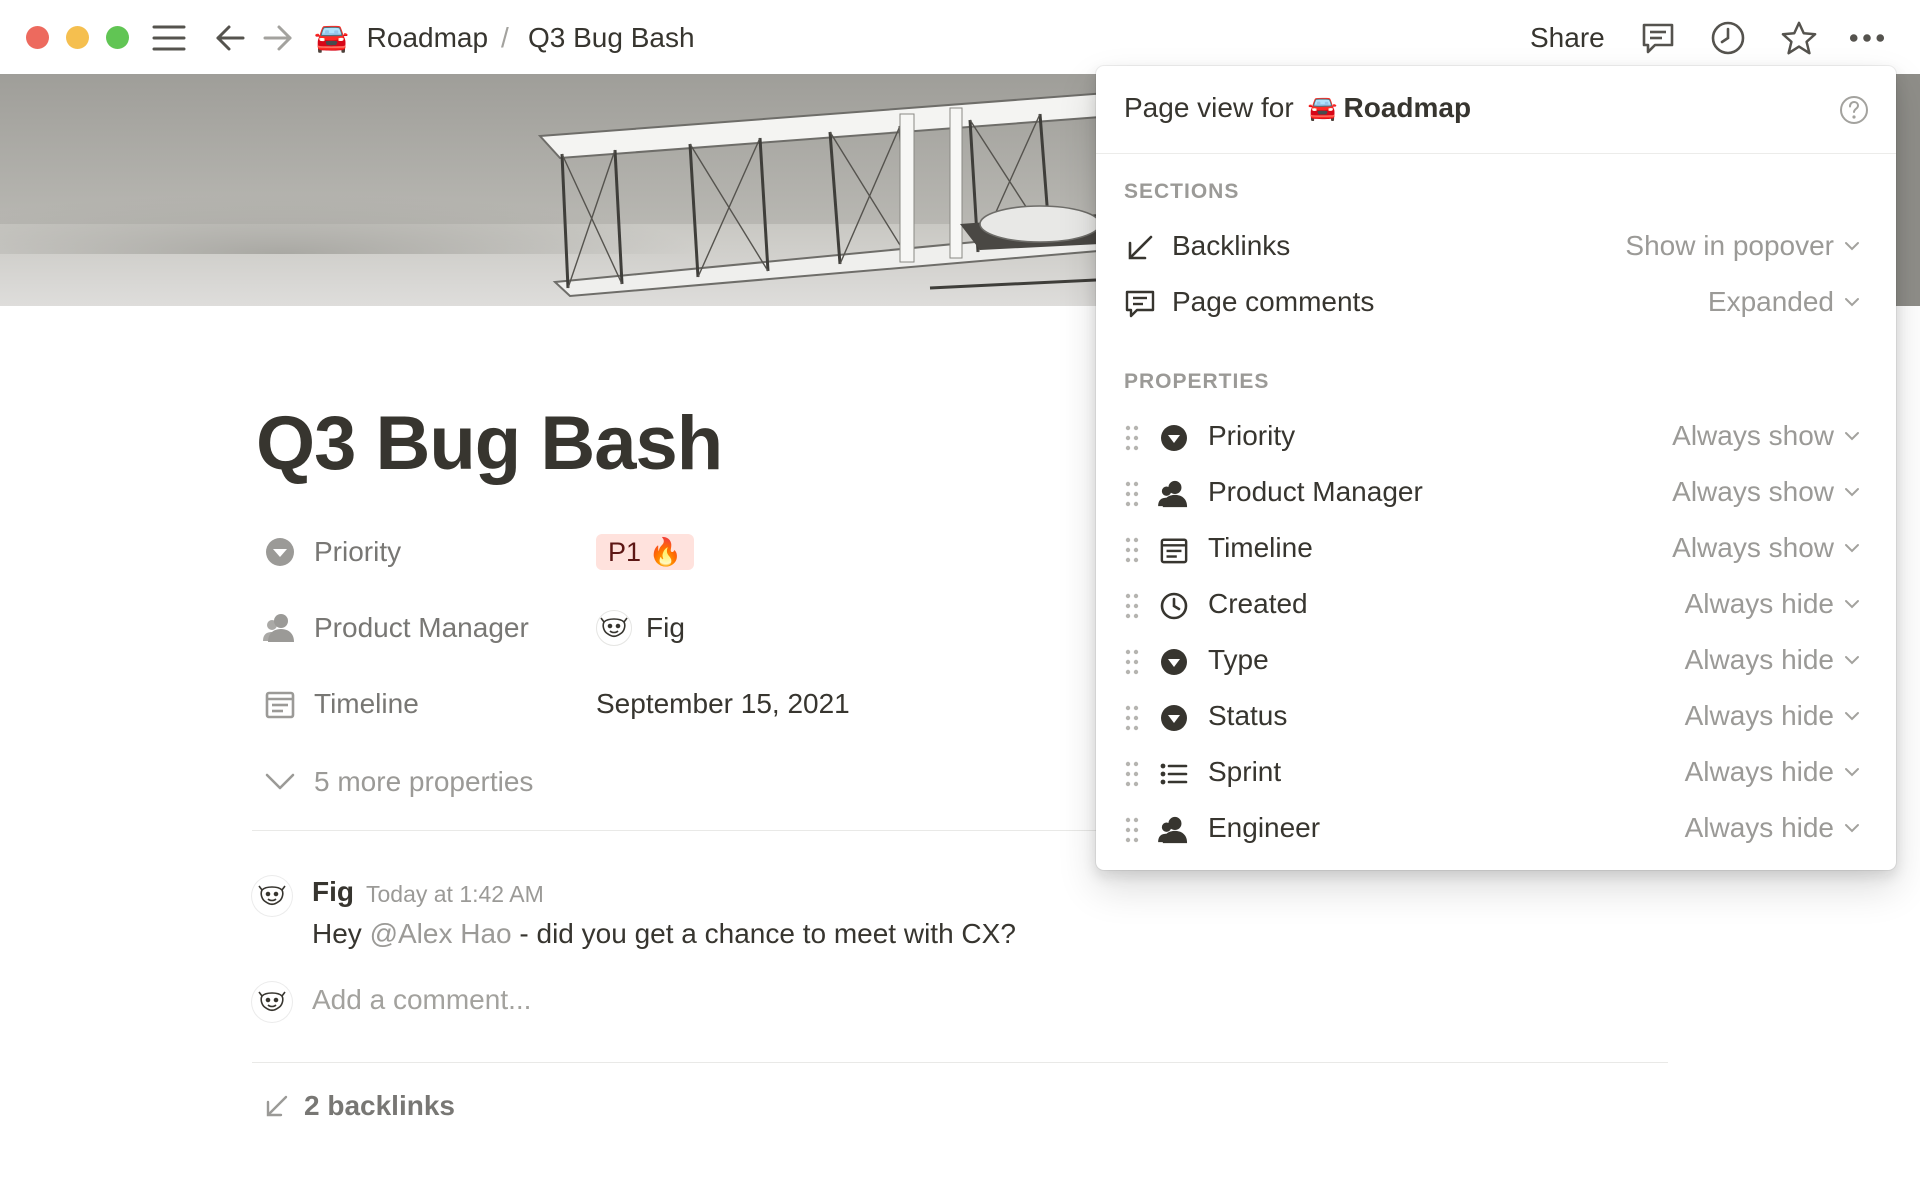  Describe the element at coordinates (1174, 606) in the screenshot. I see `clock-icon` at that location.